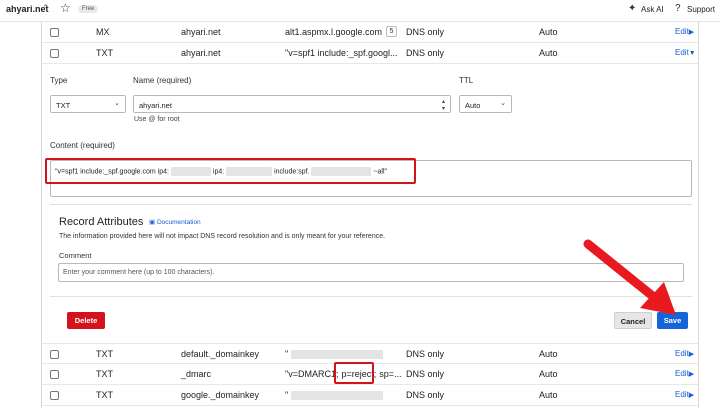 The image size is (720, 408). What do you see at coordinates (46, 8) in the screenshot?
I see `chevron-updown-icon: ⌃` at bounding box center [46, 8].